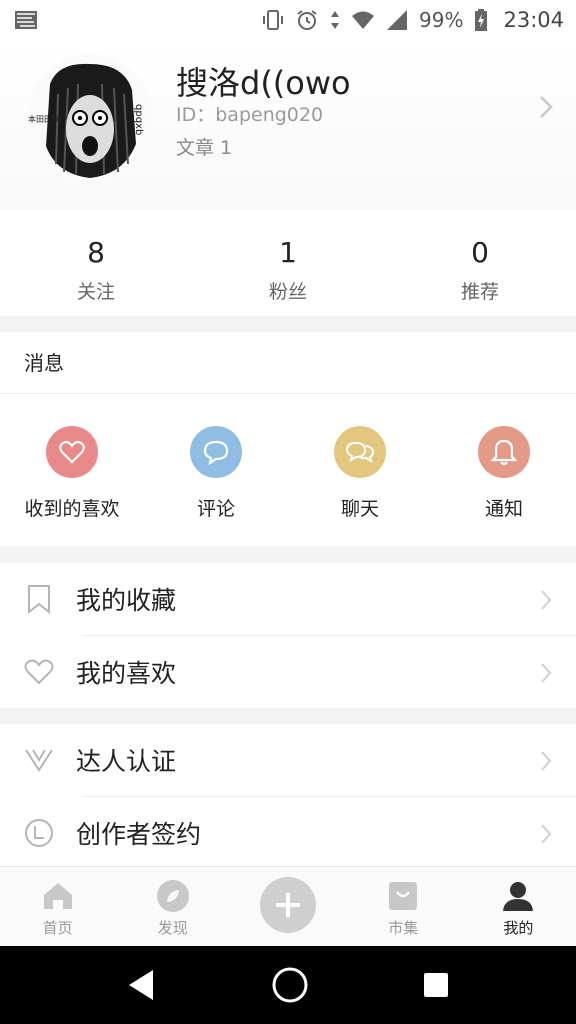 The height and width of the screenshot is (1024, 576). I want to click on menu-item-likes: 我的喜欢, so click(288, 672).